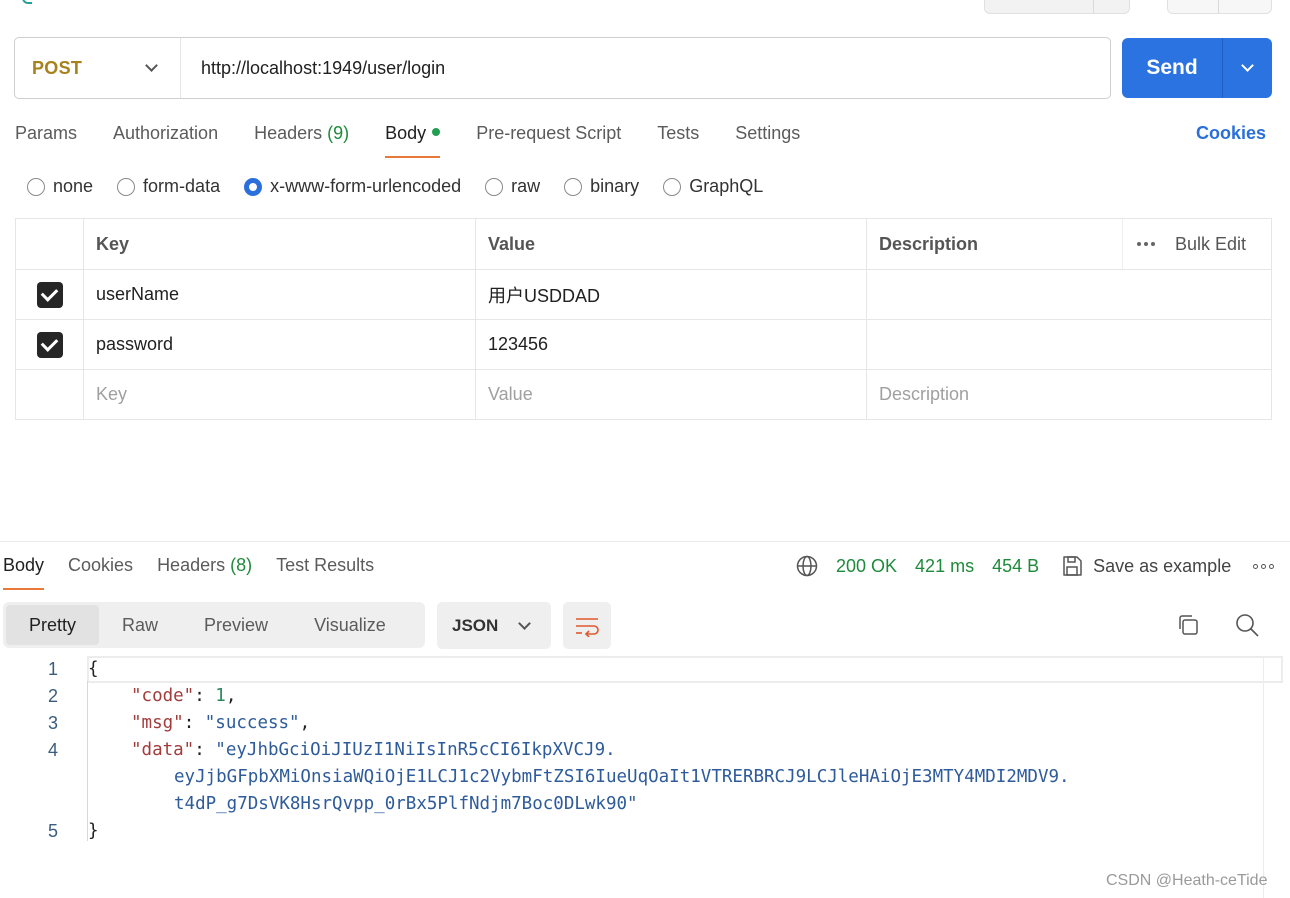 Image resolution: width=1290 pixels, height=898 pixels. I want to click on tab-body: Body, so click(413, 139).